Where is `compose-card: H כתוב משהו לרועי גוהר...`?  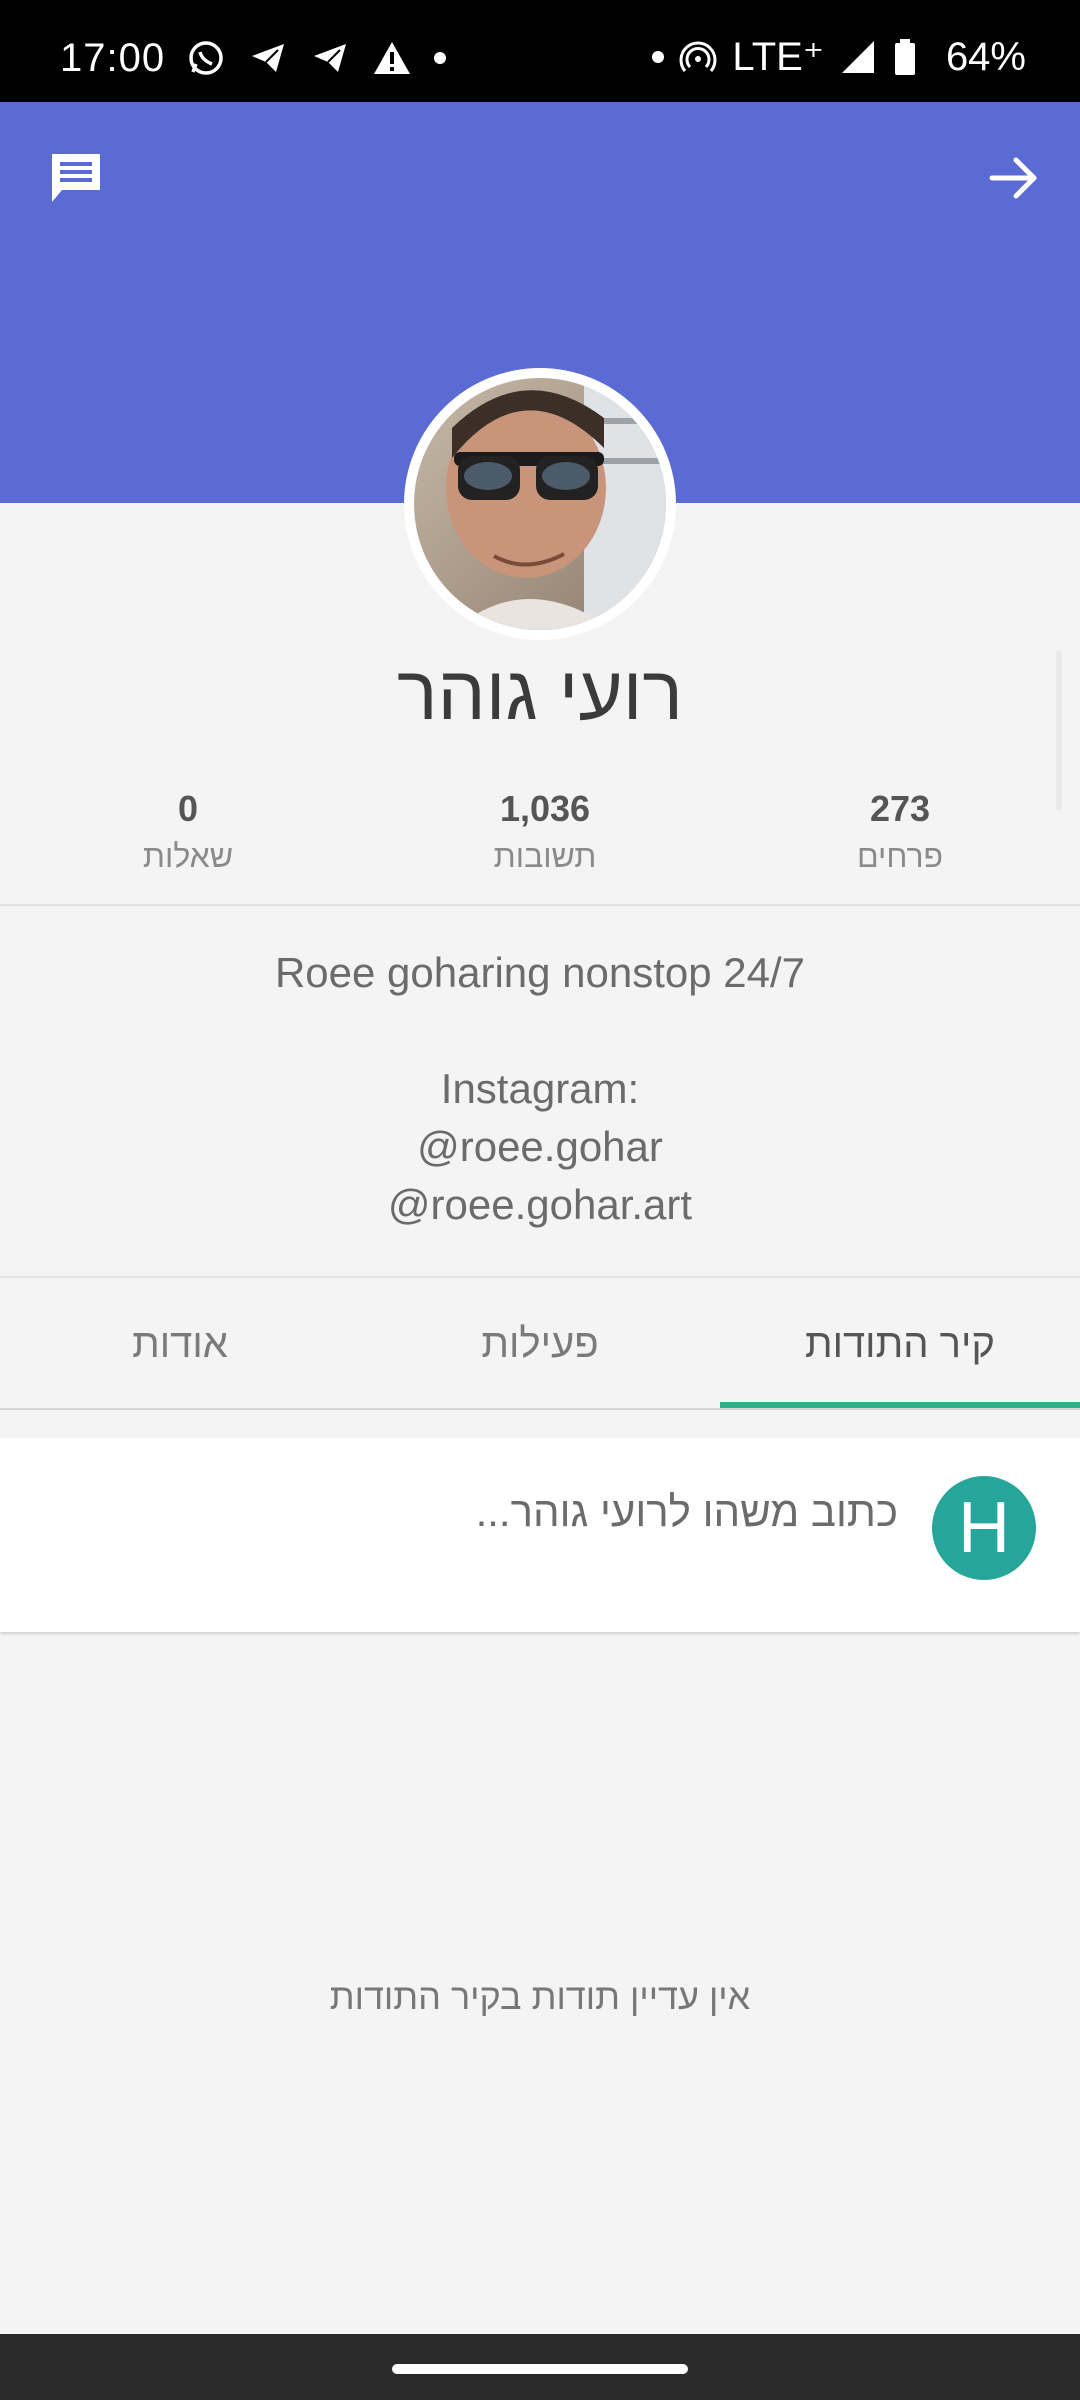 compose-card: H כתוב משהו לרועי גוהר... is located at coordinates (540, 1535).